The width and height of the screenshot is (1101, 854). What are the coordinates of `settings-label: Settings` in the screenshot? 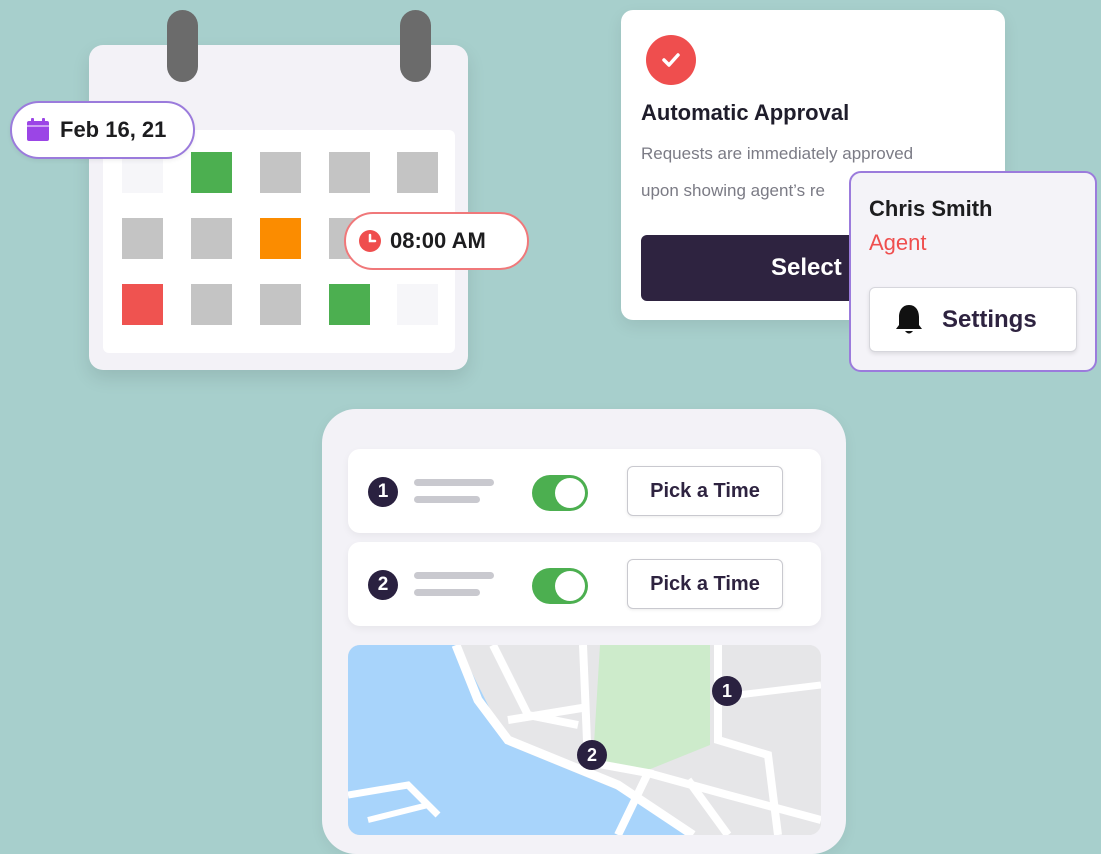 It's located at (989, 319).